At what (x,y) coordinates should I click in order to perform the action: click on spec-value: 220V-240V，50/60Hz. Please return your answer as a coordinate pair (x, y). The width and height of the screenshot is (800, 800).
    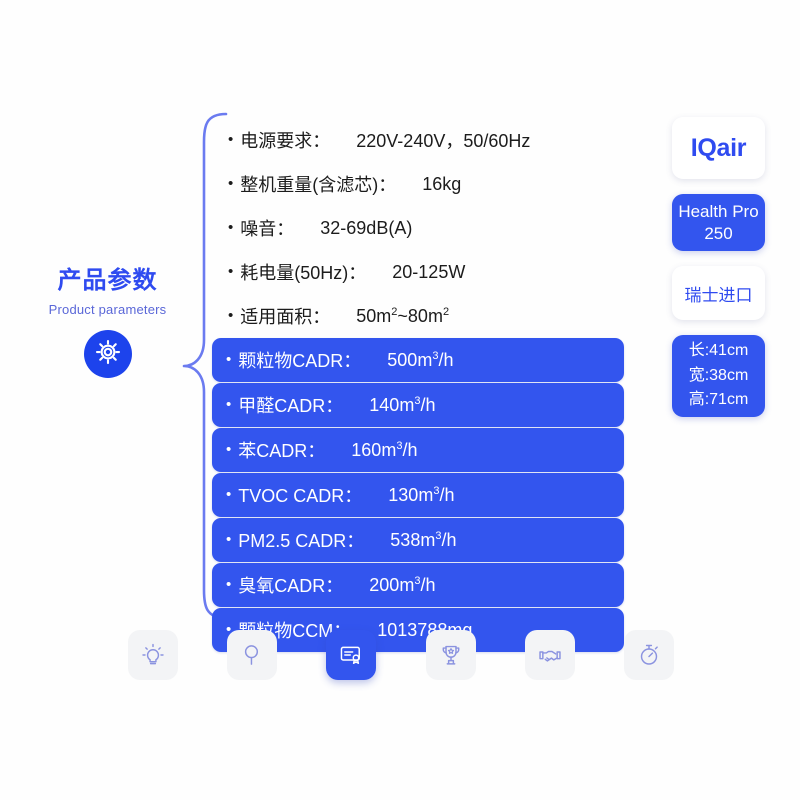
    Looking at the image, I should click on (443, 141).